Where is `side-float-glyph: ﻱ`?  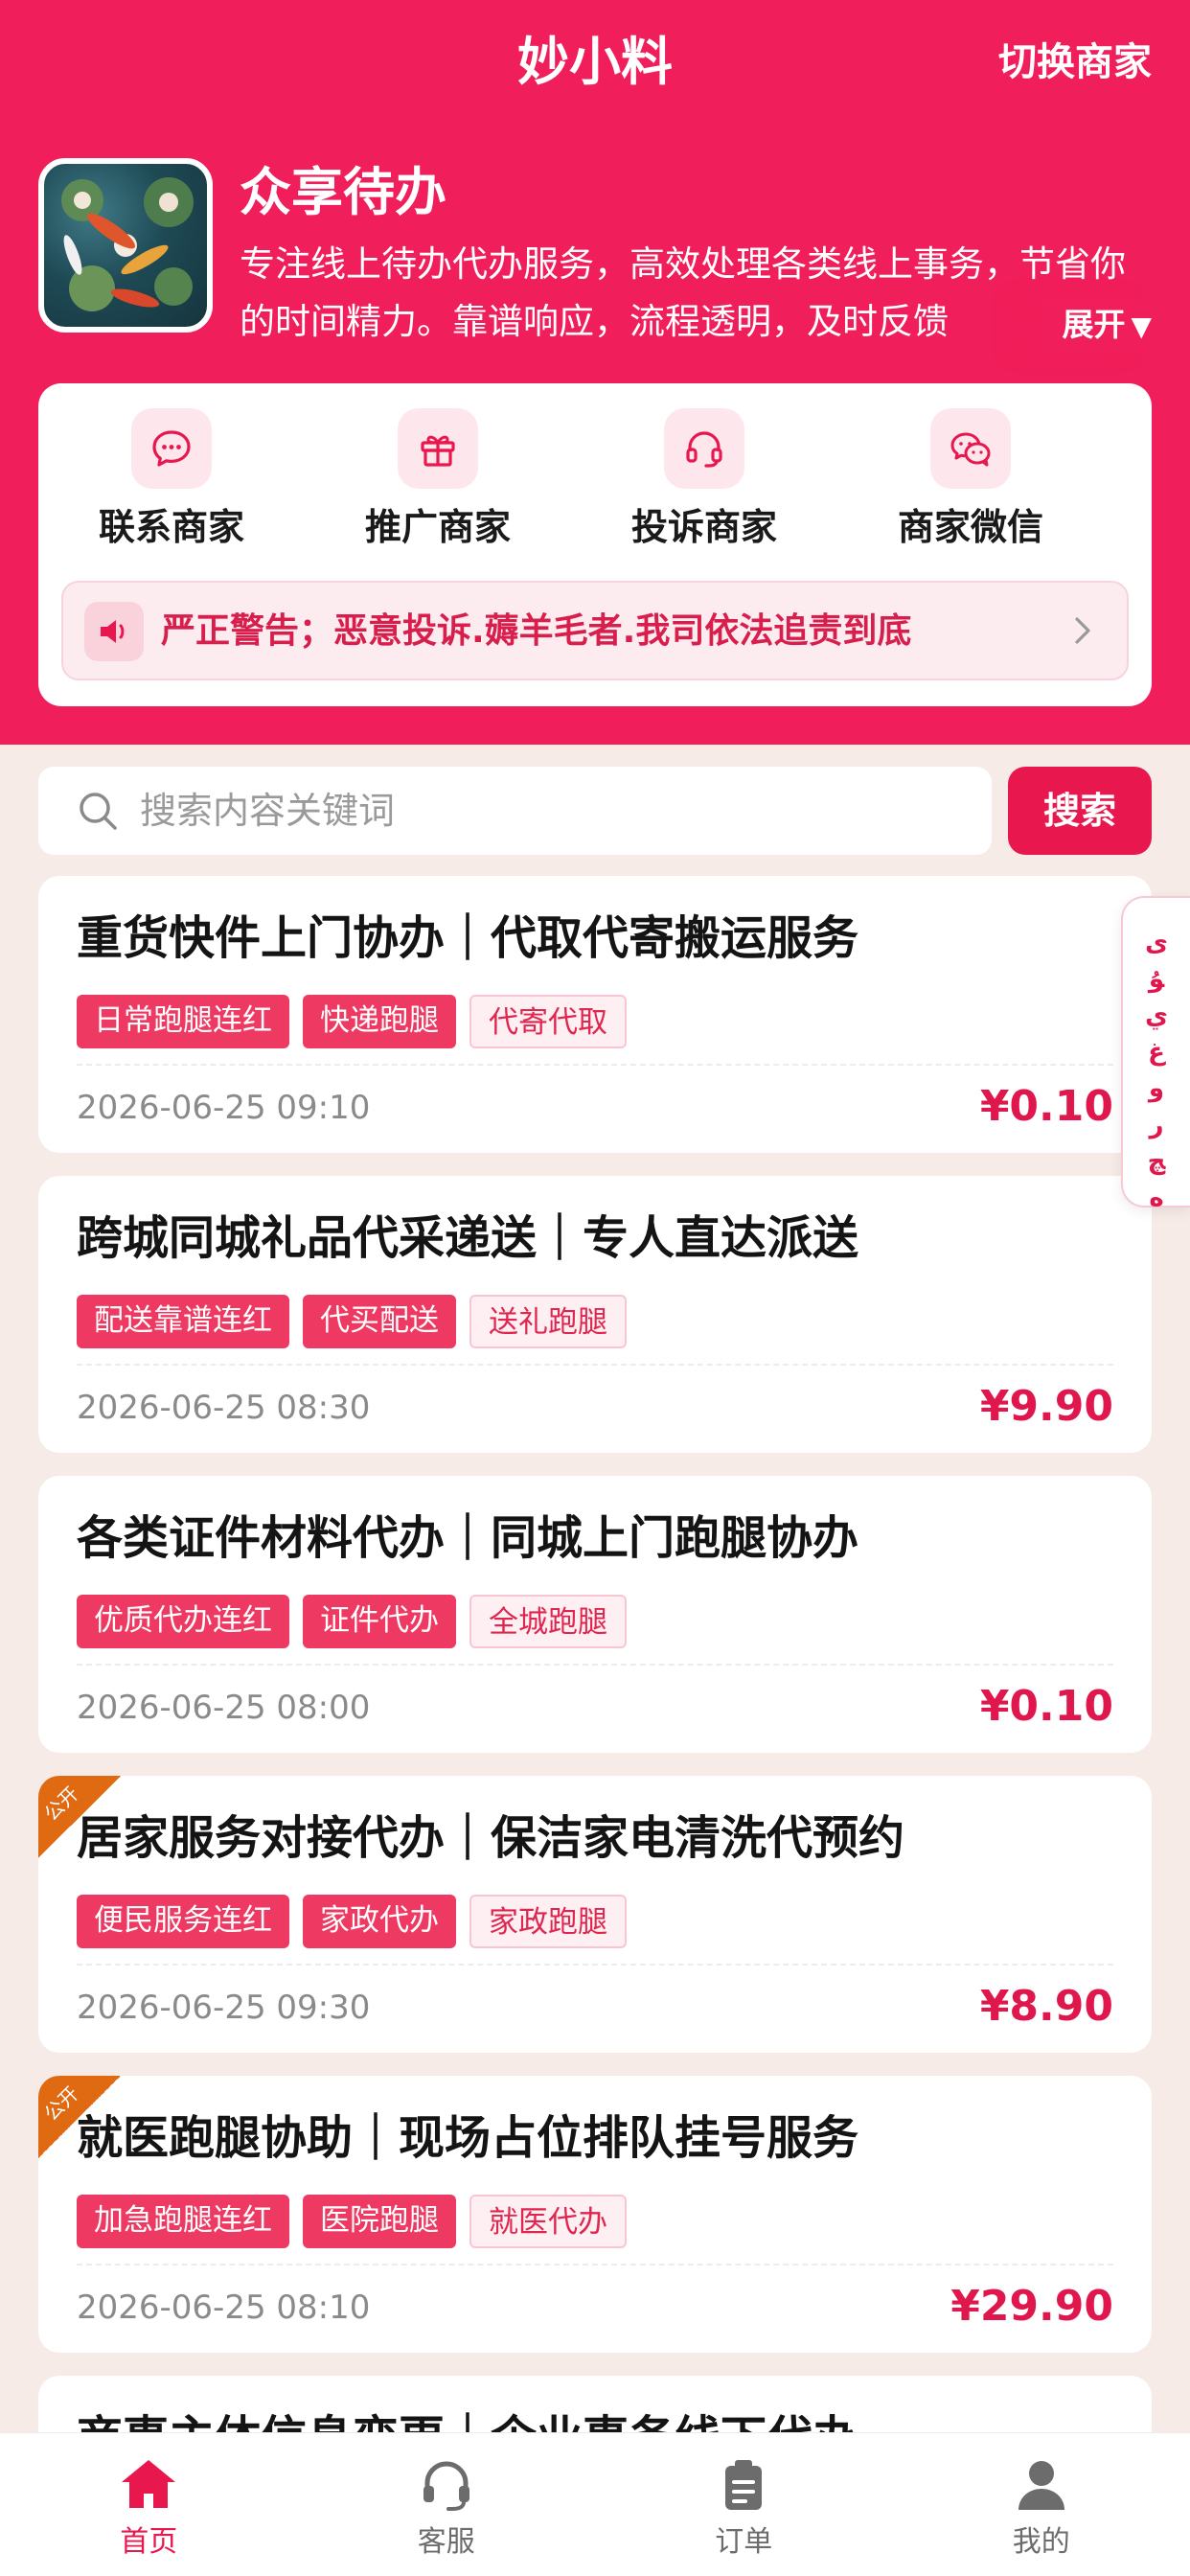
side-float-glyph: ﻱ is located at coordinates (1157, 1016).